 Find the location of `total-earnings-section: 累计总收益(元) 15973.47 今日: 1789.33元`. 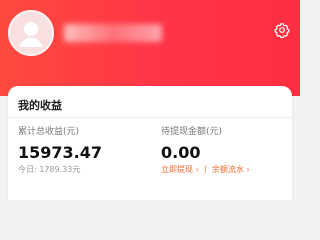

total-earnings-section: 累计总收益(元) 15973.47 今日: 1789.33元 is located at coordinates (60, 150).